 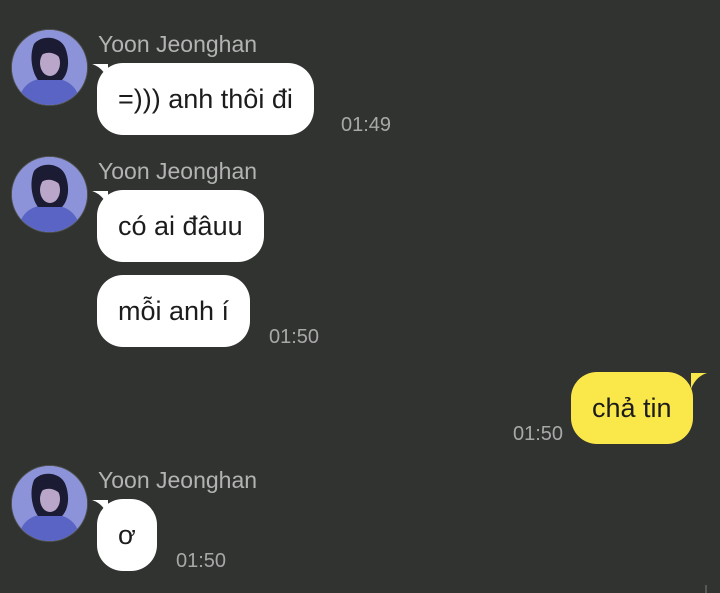 What do you see at coordinates (174, 311) in the screenshot?
I see `message-bubble: mỗi anh í` at bounding box center [174, 311].